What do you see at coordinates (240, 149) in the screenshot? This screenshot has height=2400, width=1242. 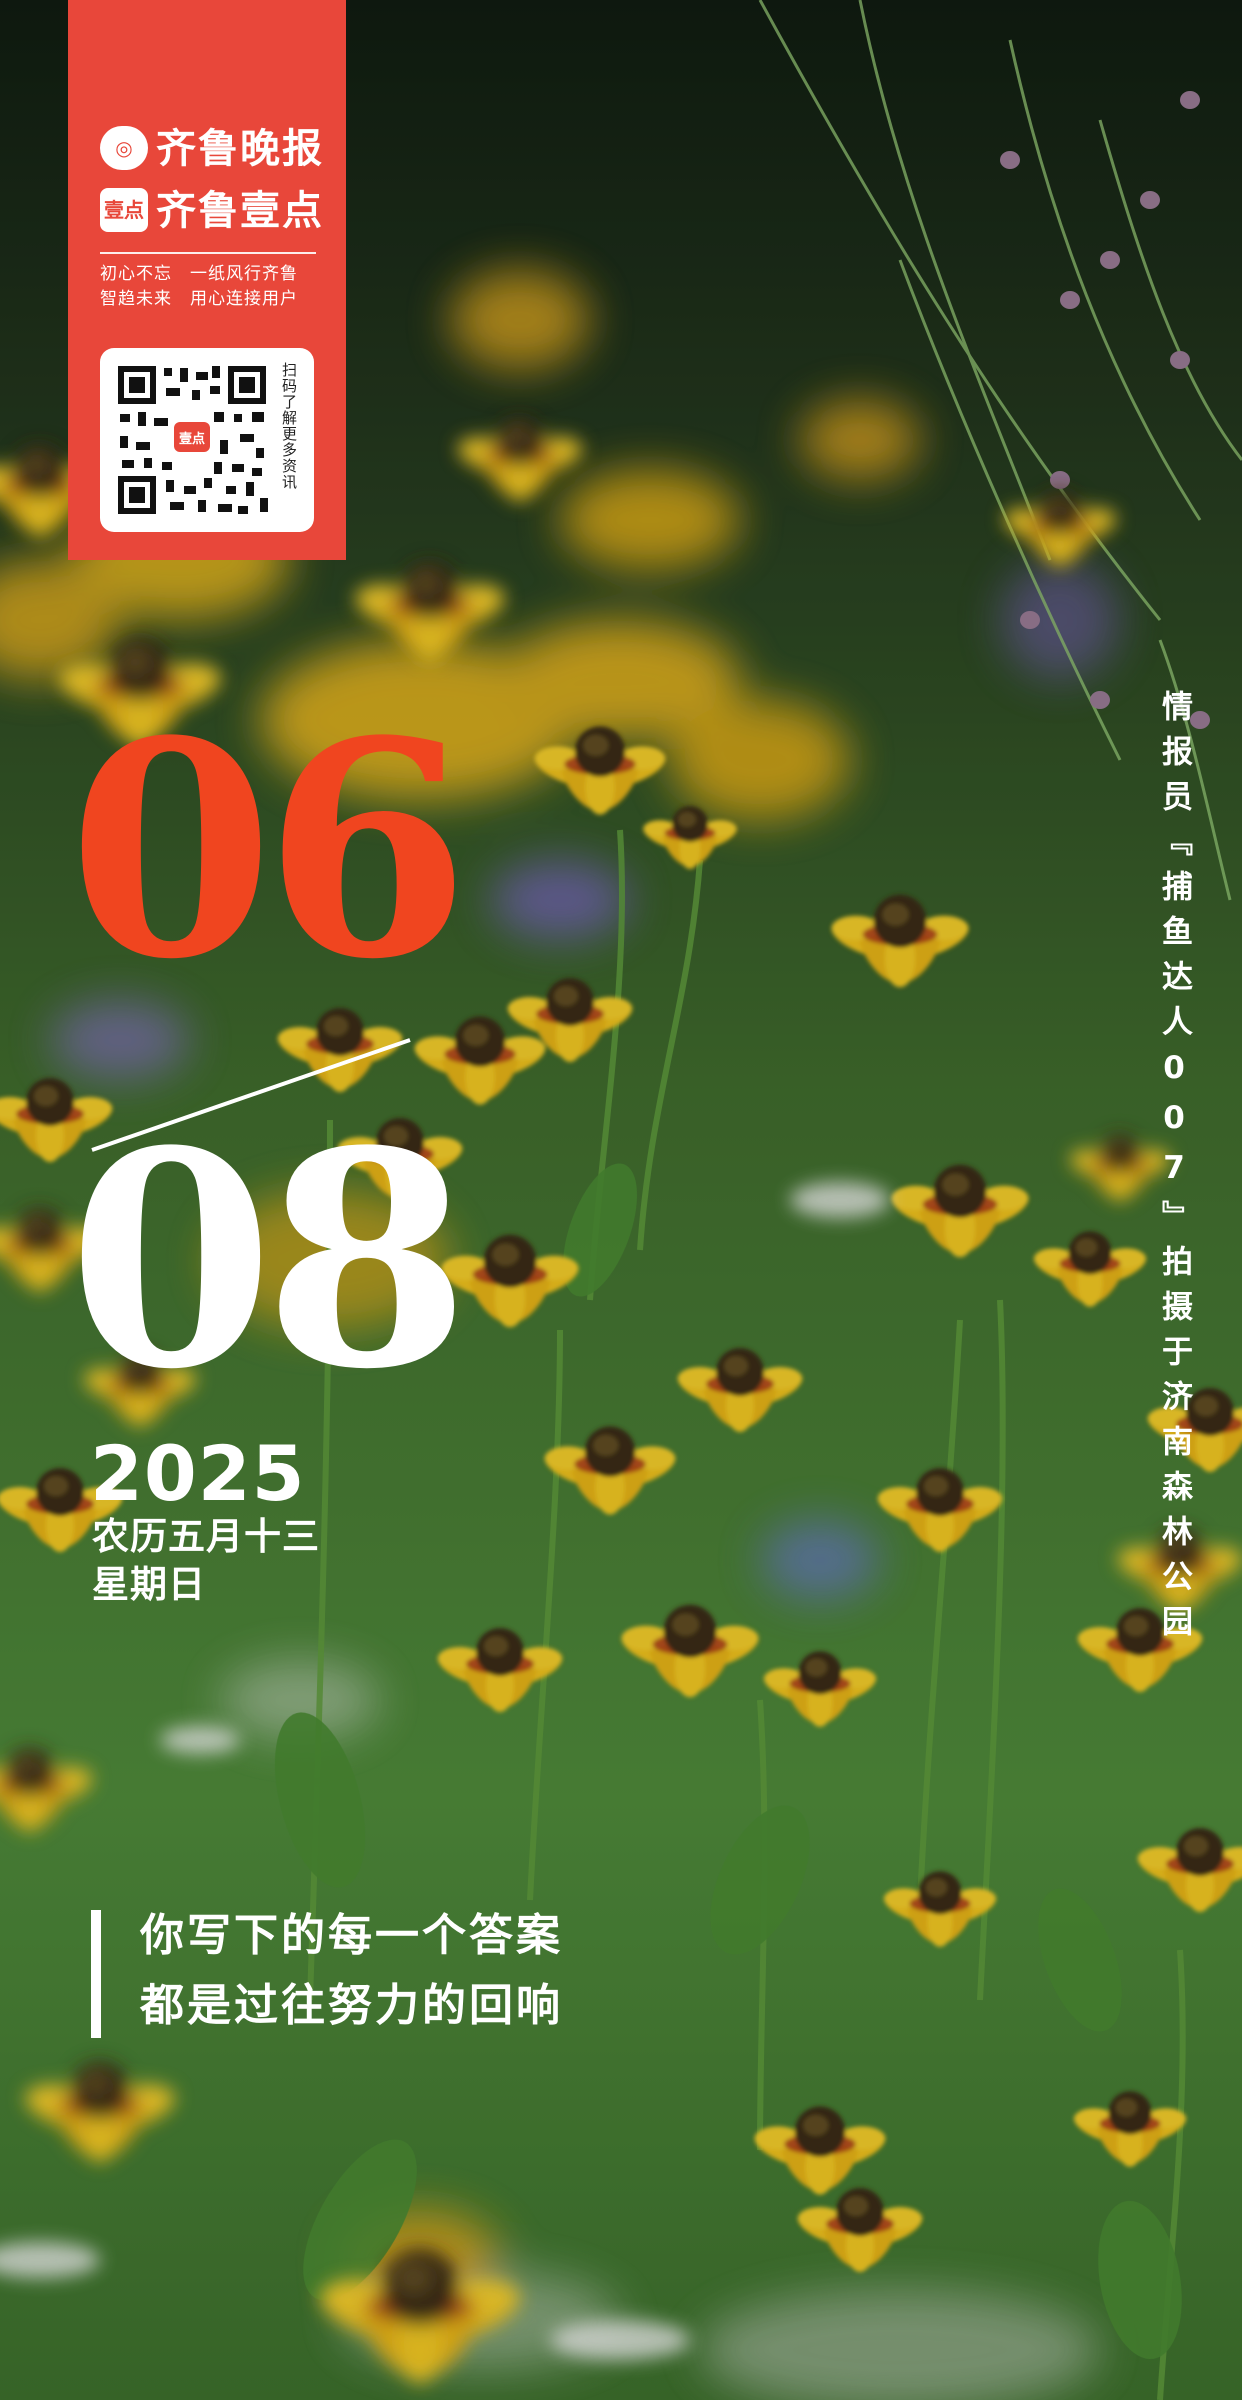 I see `newspaper-name: 齐鲁晚报` at bounding box center [240, 149].